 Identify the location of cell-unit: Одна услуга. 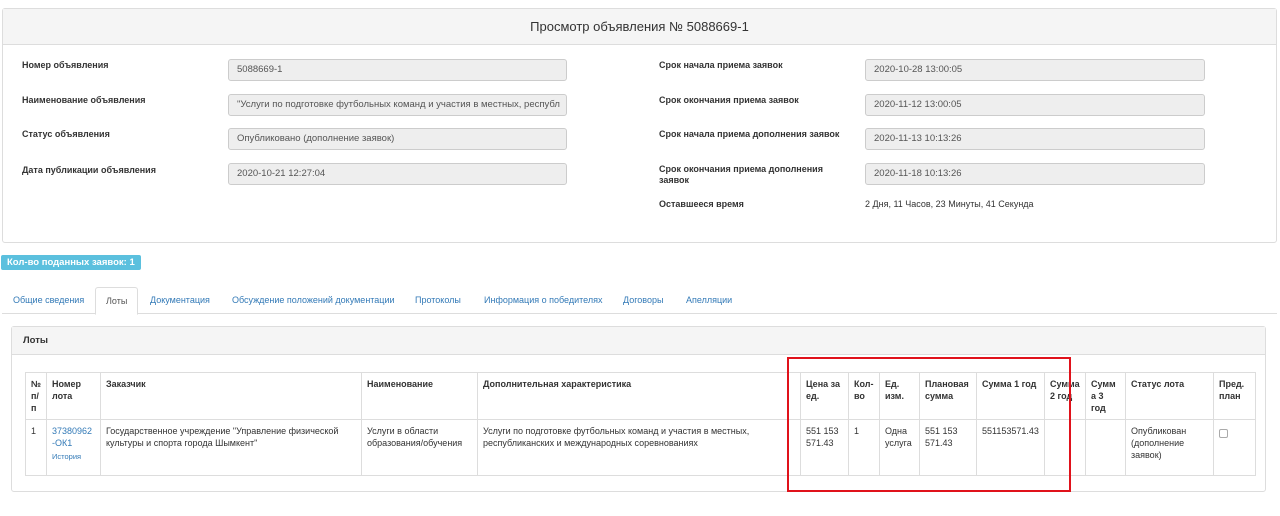
(899, 447).